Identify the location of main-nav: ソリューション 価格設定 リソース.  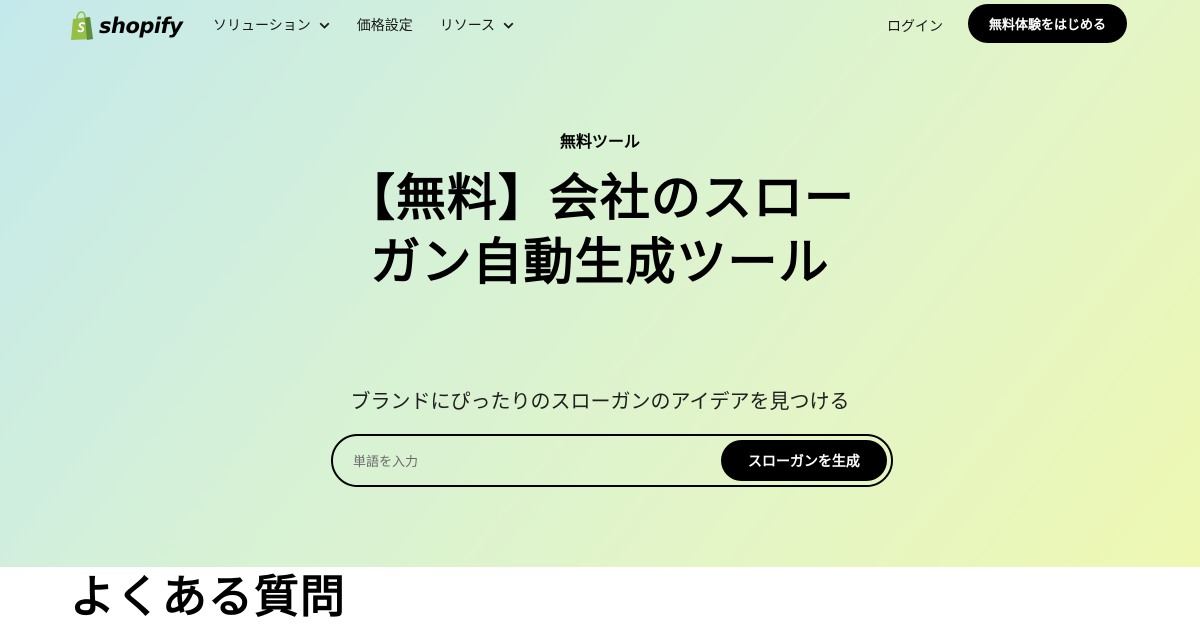
(377, 25).